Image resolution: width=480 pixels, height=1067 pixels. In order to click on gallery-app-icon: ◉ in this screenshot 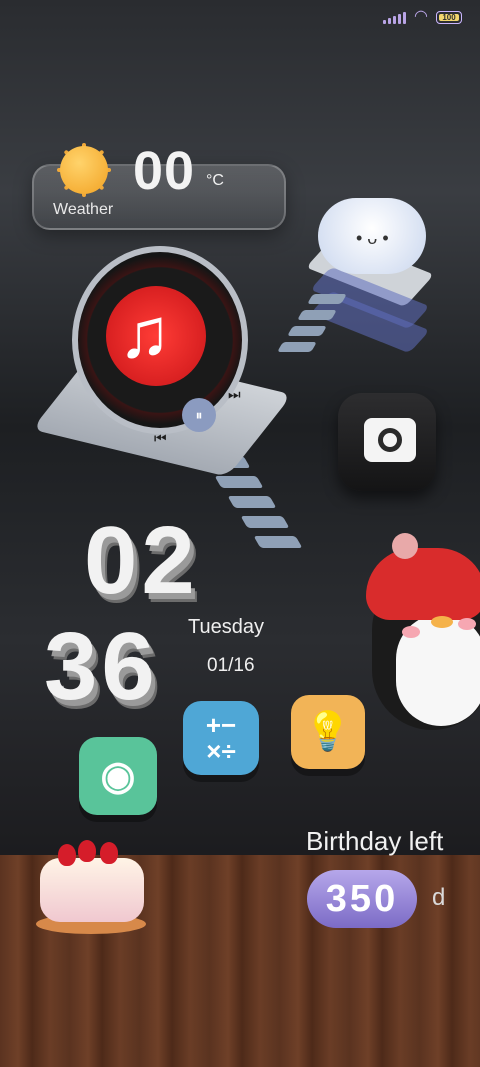, I will do `click(118, 776)`.